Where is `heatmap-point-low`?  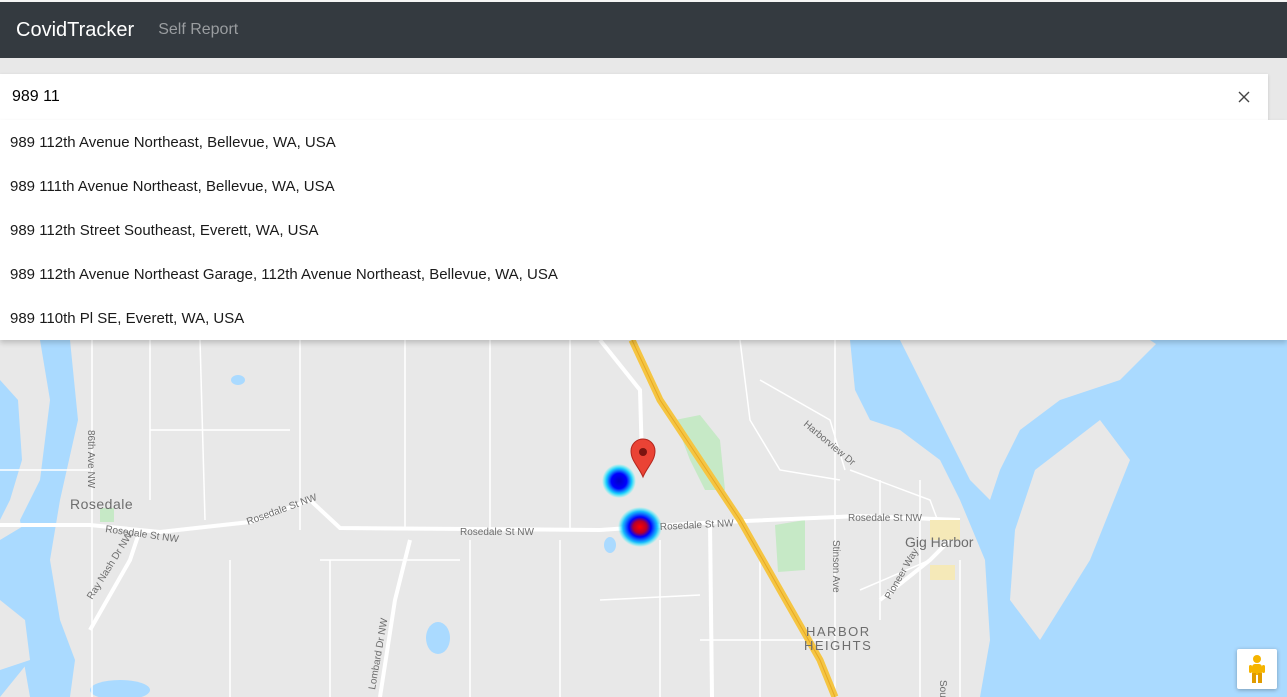
heatmap-point-low is located at coordinates (619, 481).